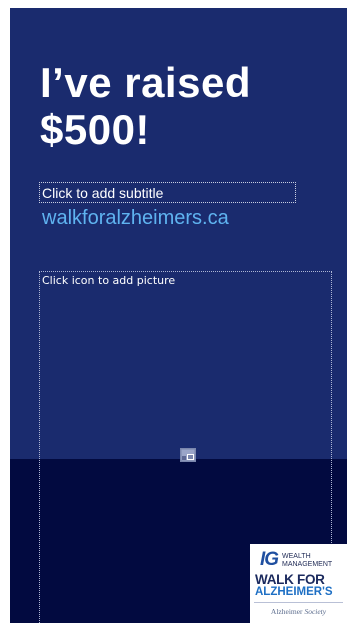 This screenshot has width=347, height=623. I want to click on alzheimer-society-name: Alzheimer, so click(286, 611).